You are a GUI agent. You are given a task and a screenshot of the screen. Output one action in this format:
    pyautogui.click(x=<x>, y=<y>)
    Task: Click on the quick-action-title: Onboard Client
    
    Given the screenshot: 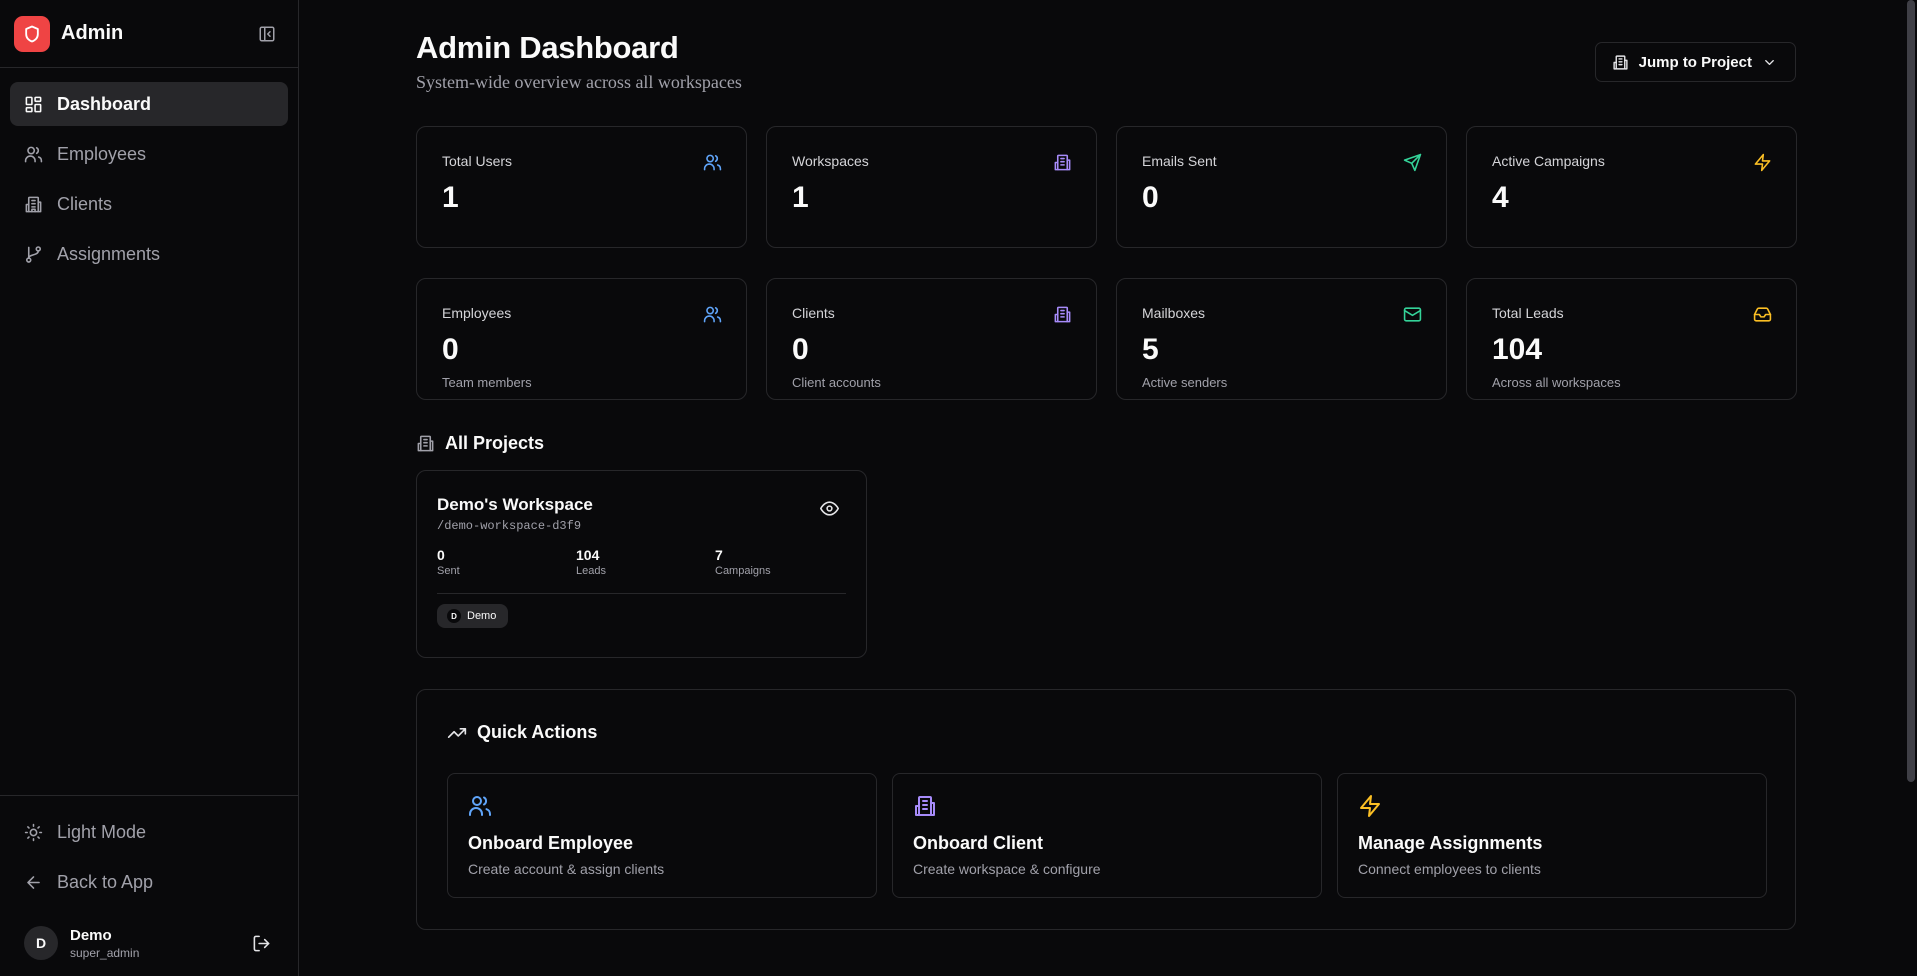 What is the action you would take?
    pyautogui.click(x=978, y=843)
    